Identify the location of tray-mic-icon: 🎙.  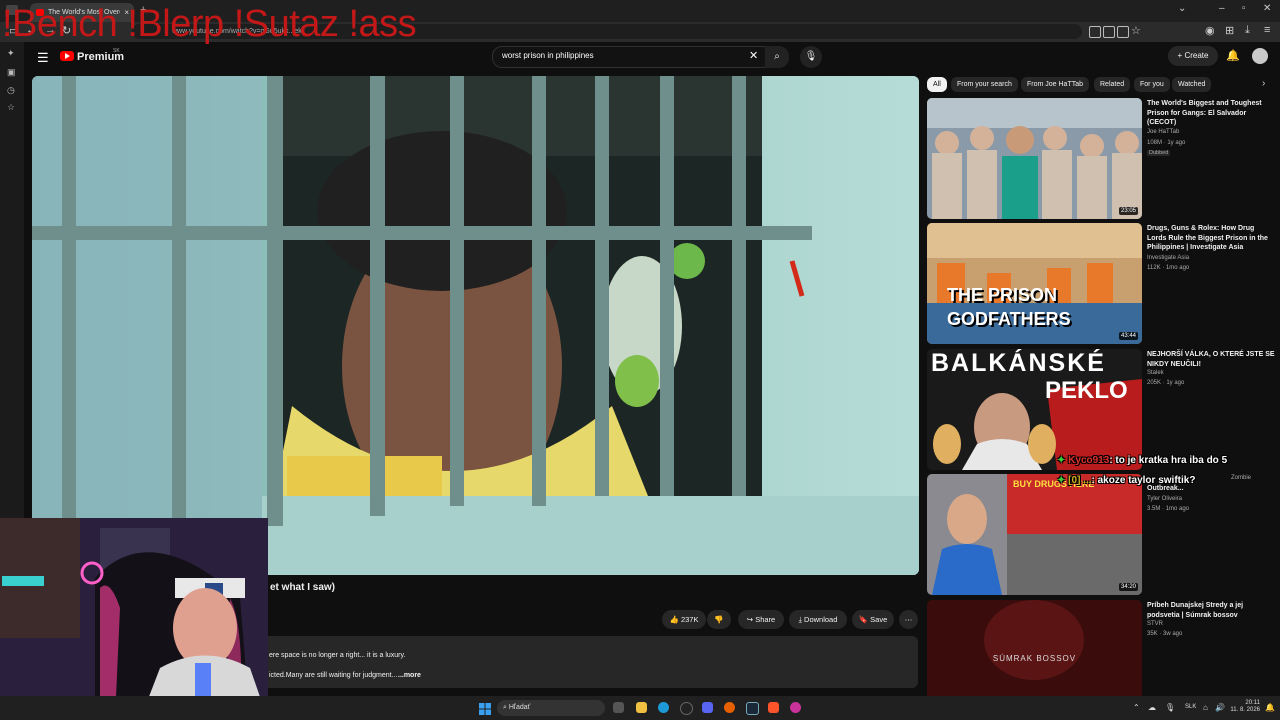
(1170, 707).